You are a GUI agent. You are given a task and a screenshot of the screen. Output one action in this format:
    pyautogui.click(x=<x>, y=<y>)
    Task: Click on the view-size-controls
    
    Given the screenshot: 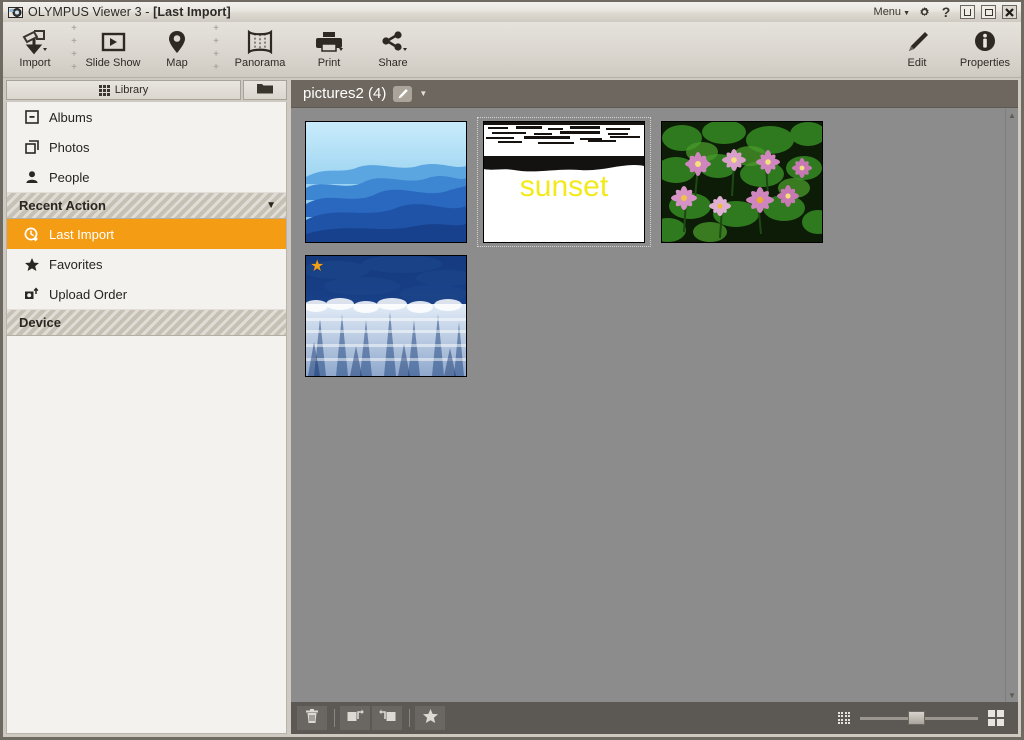 What is the action you would take?
    pyautogui.click(x=925, y=718)
    